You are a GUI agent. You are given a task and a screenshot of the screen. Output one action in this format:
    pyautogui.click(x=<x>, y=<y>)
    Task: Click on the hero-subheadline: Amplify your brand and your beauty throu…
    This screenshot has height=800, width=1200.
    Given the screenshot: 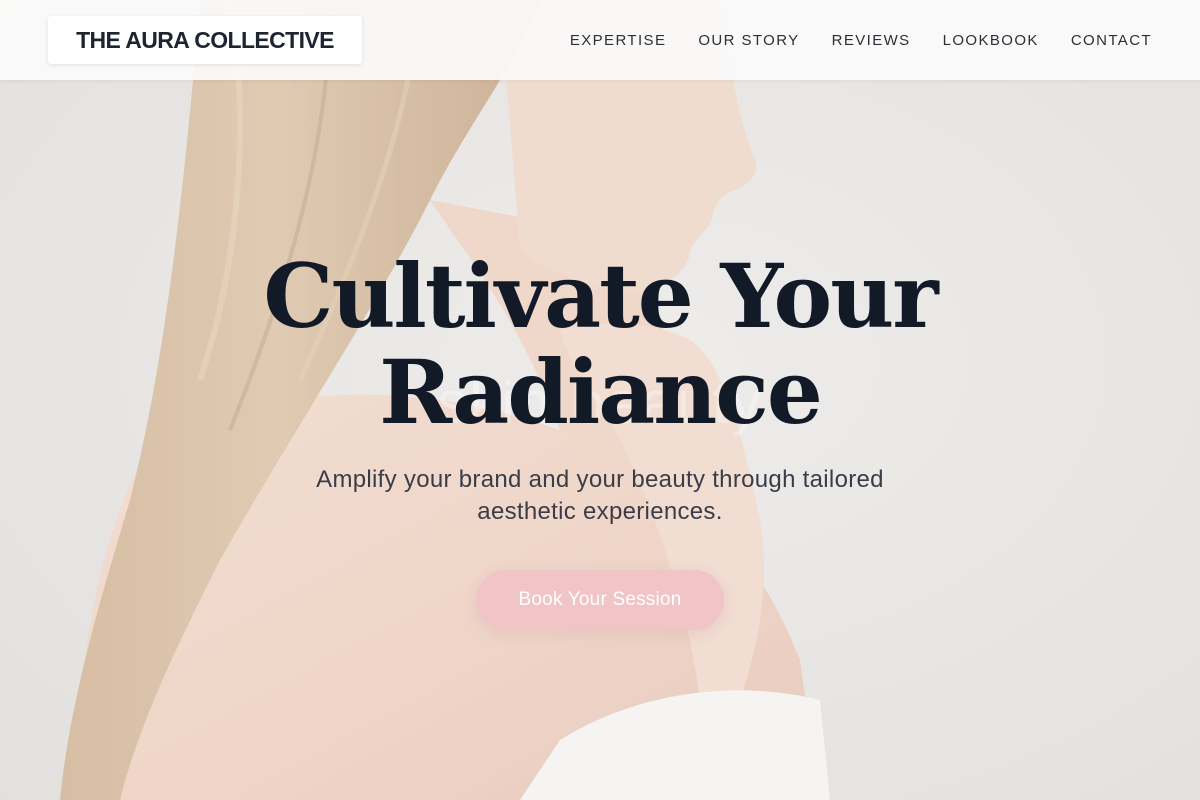 What is the action you would take?
    pyautogui.click(x=600, y=495)
    